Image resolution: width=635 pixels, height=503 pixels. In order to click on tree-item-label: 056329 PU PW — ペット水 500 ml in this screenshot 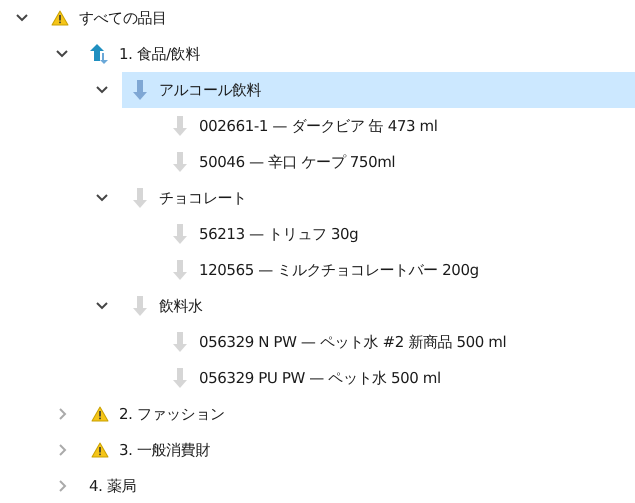, I will do `click(320, 378)`.